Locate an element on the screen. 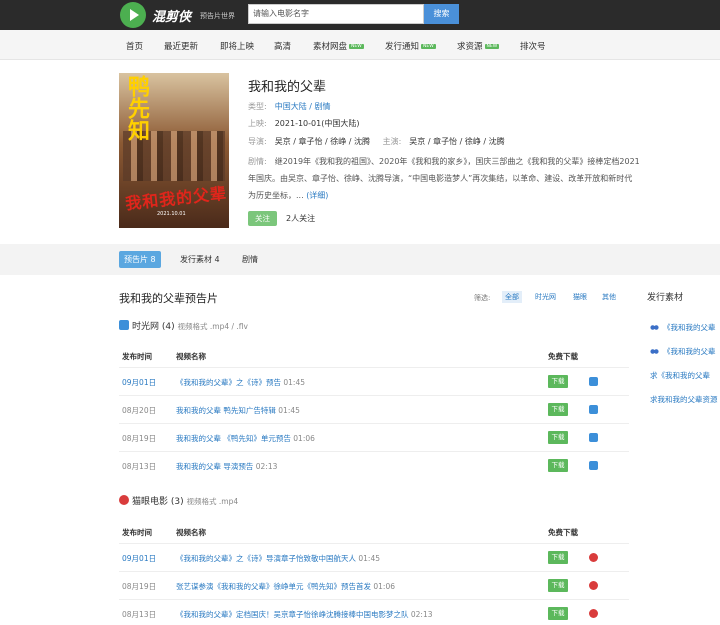 The height and width of the screenshot is (625, 720). nav-item-material: 素材网盘 NEW is located at coordinates (338, 46).